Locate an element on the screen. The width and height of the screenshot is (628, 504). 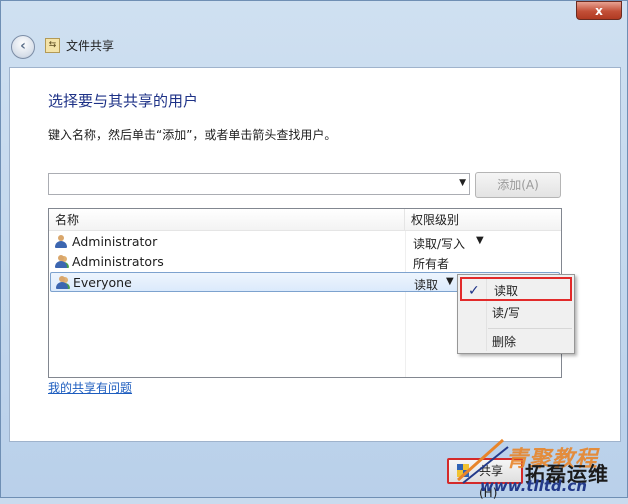
user-icon is located at coordinates (61, 242).